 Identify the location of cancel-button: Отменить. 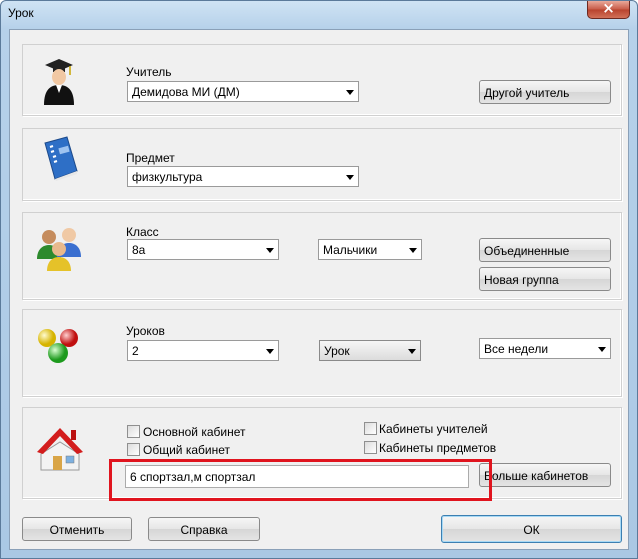
(77, 529).